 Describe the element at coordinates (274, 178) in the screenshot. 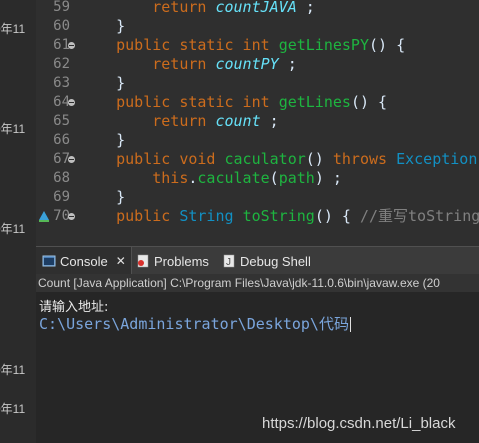

I see `code-token: (` at that location.